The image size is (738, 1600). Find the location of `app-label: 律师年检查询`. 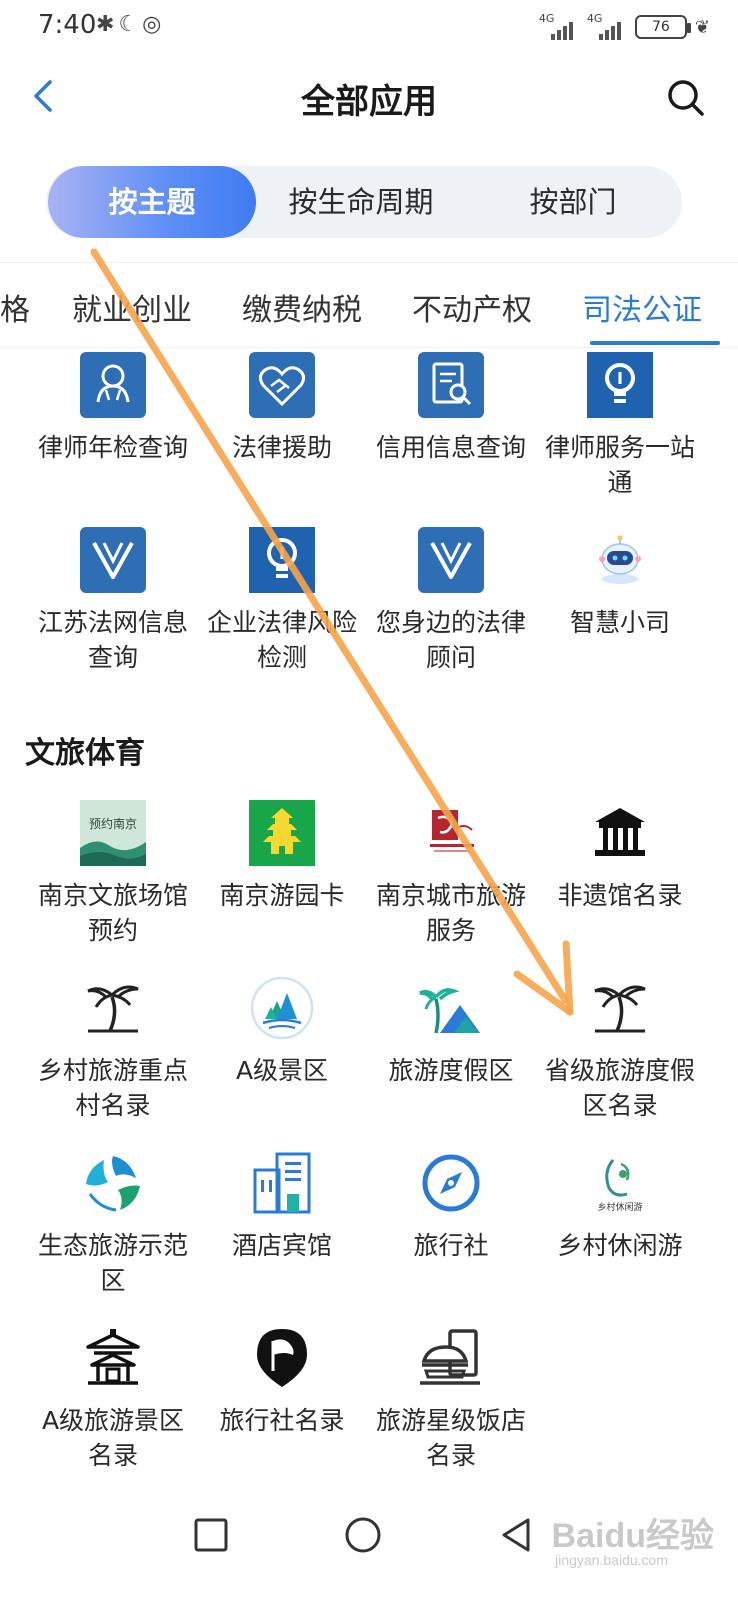

app-label: 律师年检查询 is located at coordinates (112, 447).